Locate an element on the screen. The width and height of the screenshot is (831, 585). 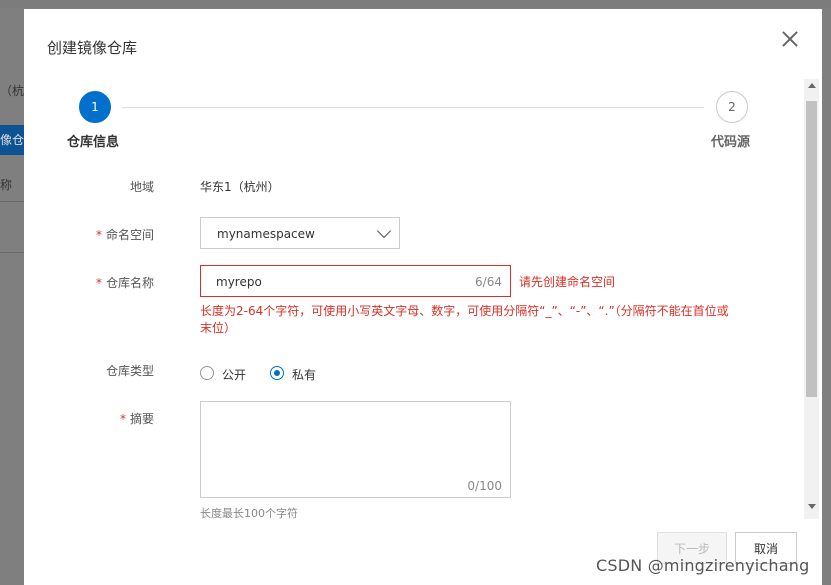
region-label: 地域 is located at coordinates (141, 187).